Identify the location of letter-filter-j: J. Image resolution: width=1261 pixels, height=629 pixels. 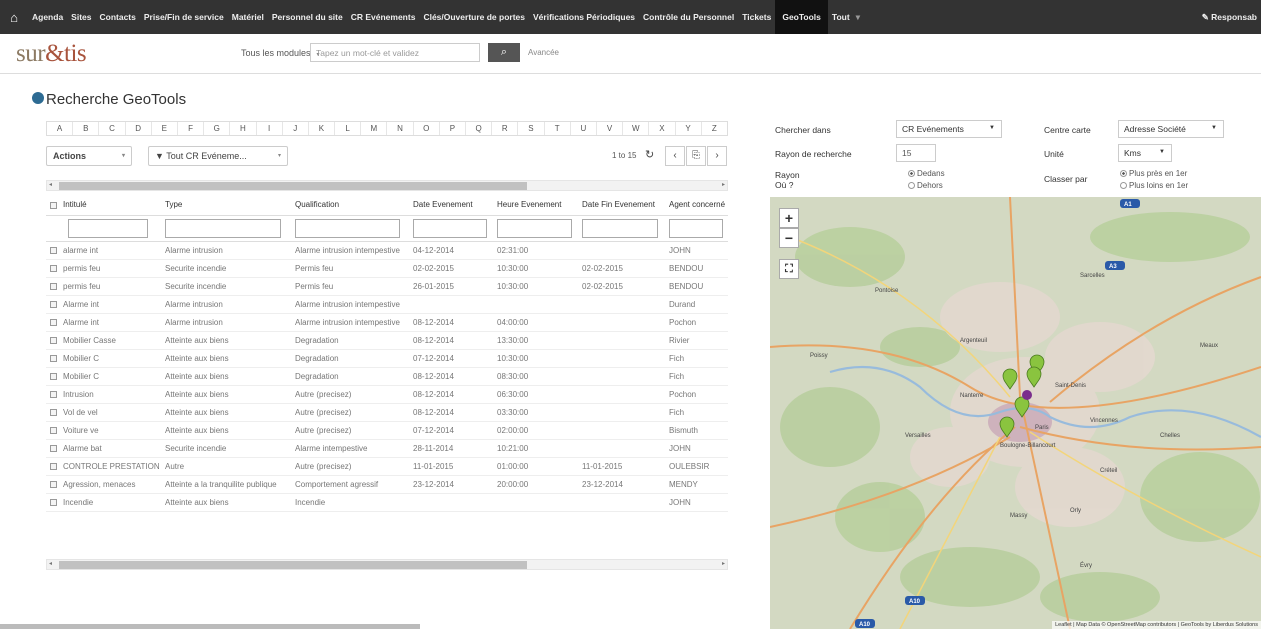
(296, 128).